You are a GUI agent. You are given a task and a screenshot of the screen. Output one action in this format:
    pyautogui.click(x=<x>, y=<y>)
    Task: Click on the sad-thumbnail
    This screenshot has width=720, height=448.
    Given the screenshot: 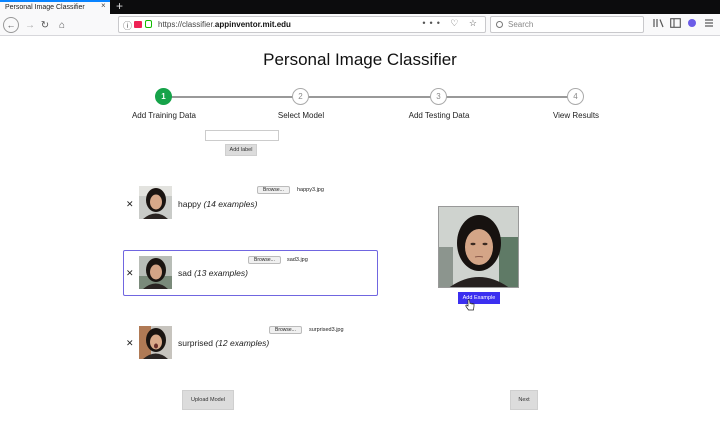 What is the action you would take?
    pyautogui.click(x=155, y=272)
    